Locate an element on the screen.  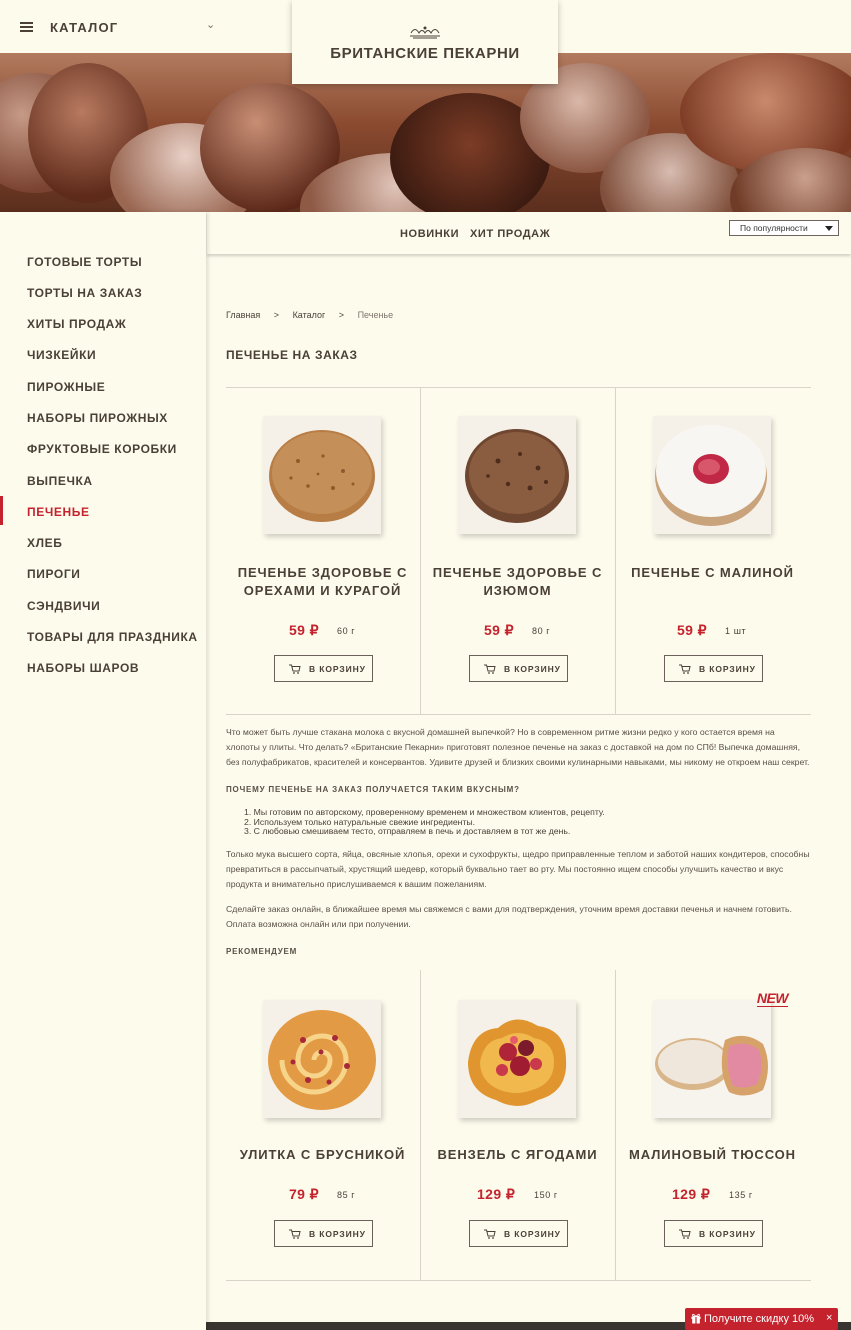
filter-new: НОВИНКИ is located at coordinates (429, 234).